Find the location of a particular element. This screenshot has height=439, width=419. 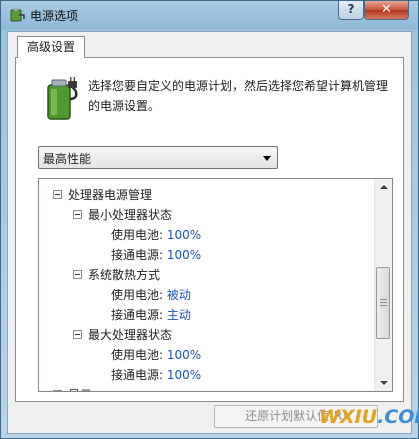

power-options-icon is located at coordinates (17, 15).